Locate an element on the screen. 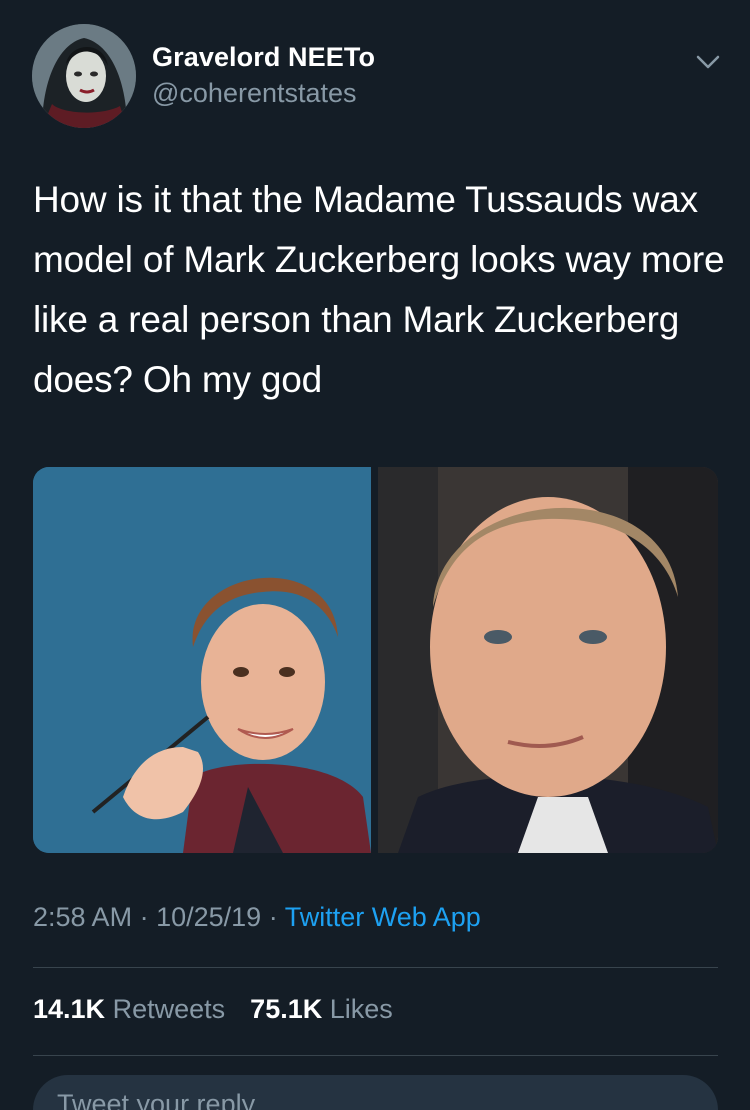 Image resolution: width=750 pixels, height=1110 pixels. tweet-date: 10/25/19 is located at coordinates (209, 917).